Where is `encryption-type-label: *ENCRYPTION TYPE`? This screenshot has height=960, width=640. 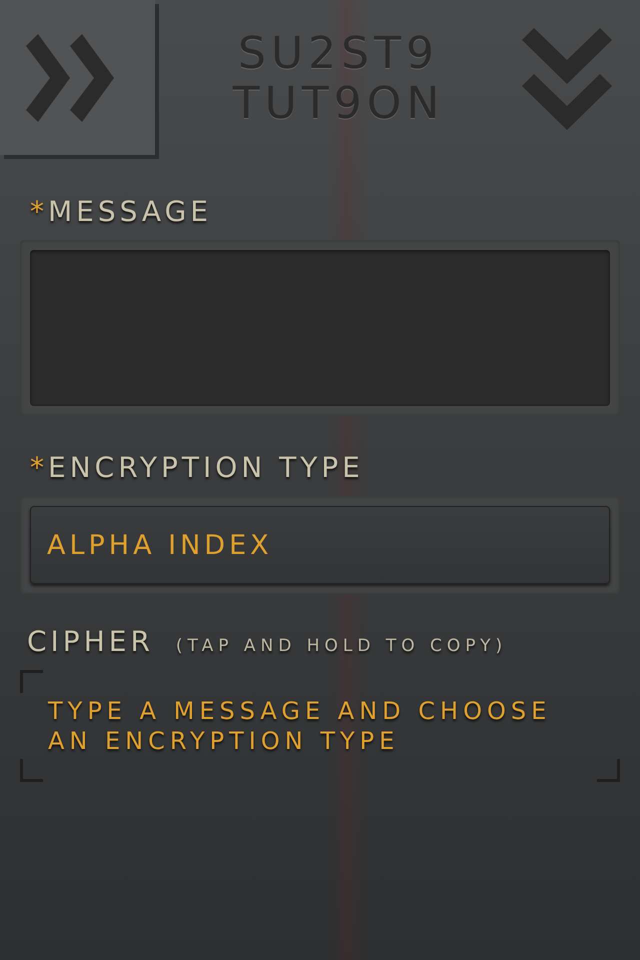
encryption-type-label: *ENCRYPTION TYPE is located at coordinates (197, 468).